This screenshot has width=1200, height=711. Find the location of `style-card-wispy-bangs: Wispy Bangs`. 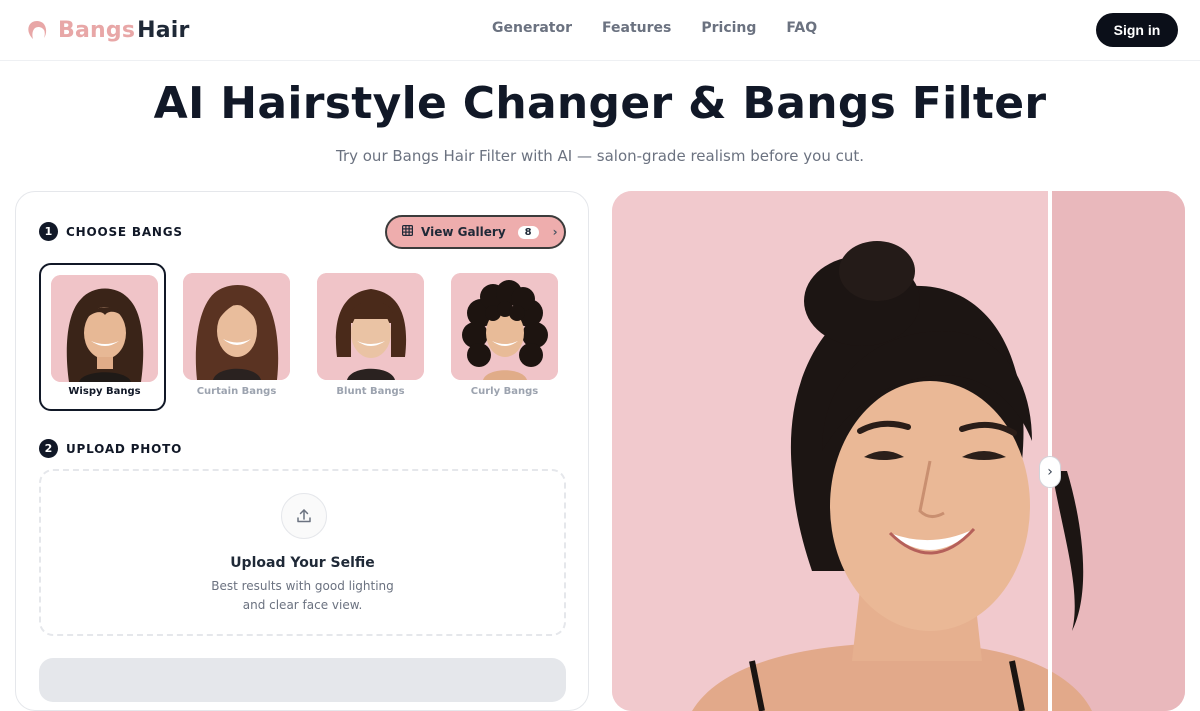

style-card-wispy-bangs: Wispy Bangs is located at coordinates (102, 337).